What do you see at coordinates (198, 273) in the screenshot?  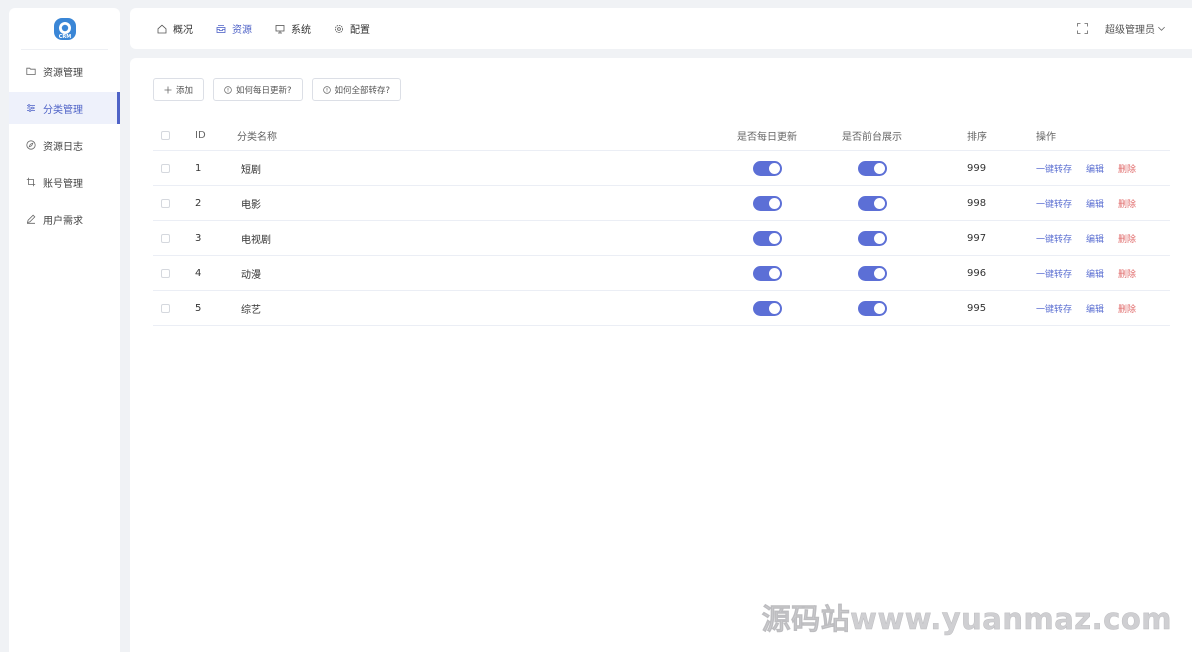 I see `row-id: 4` at bounding box center [198, 273].